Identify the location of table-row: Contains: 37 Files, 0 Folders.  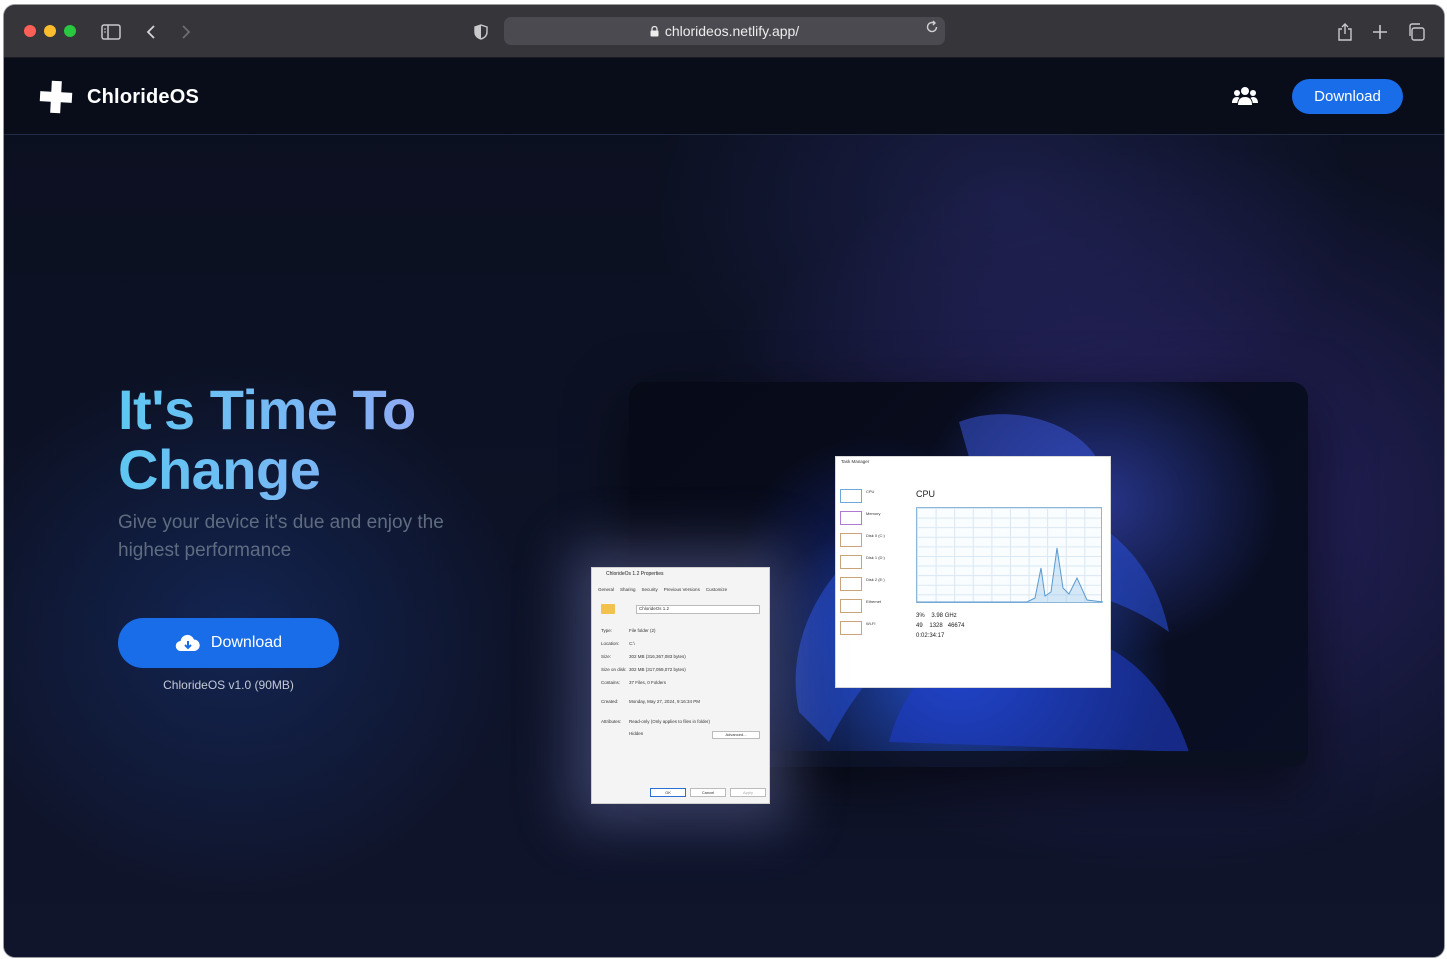
(634, 682).